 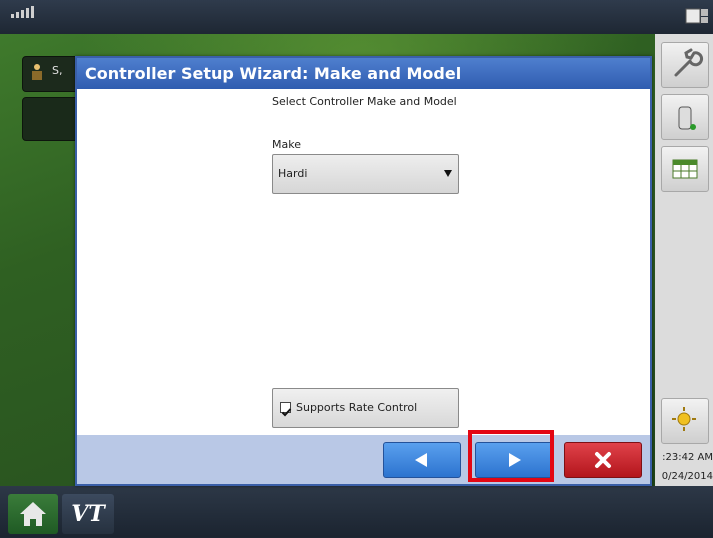 I want to click on left-arrow-icon, so click(x=421, y=460).